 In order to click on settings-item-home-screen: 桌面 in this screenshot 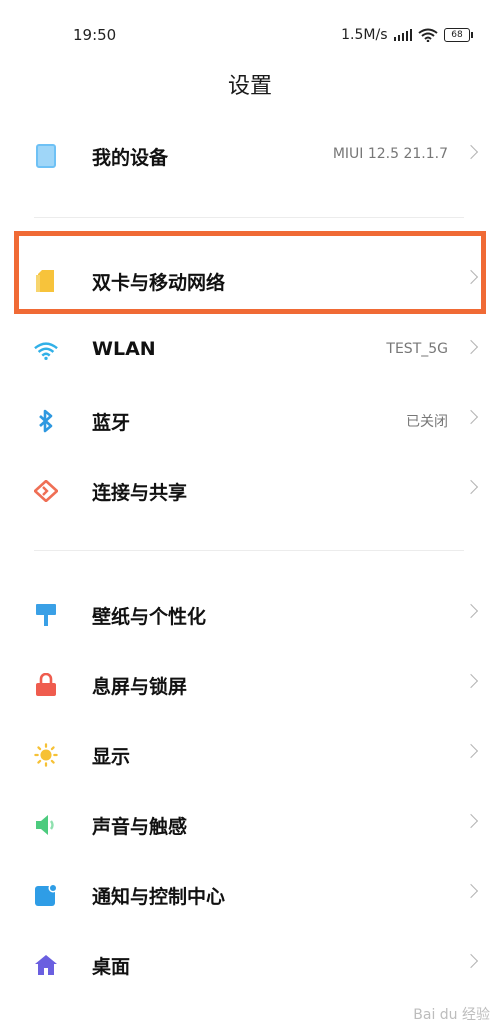, I will do `click(250, 965)`.